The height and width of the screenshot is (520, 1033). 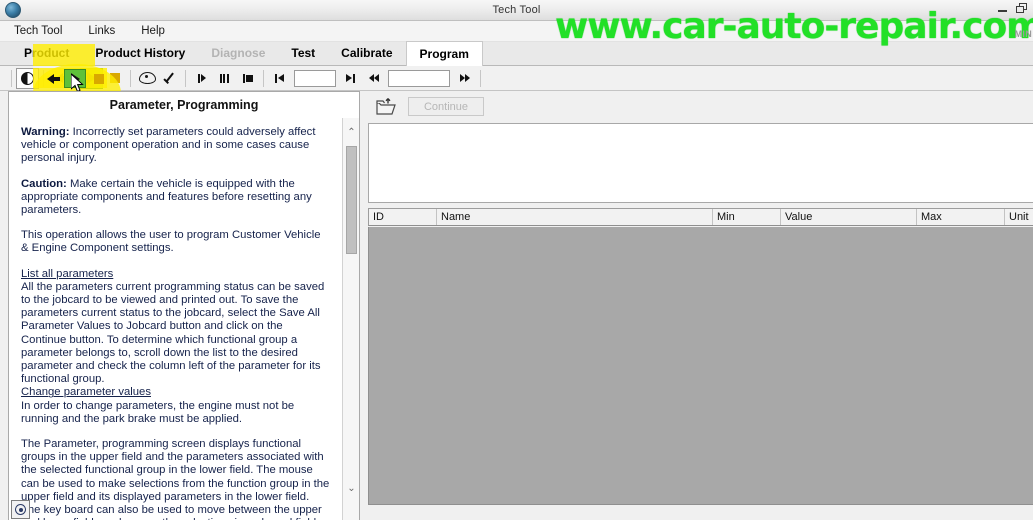 I want to click on menu-bar: Tech Tool Links Help, so click(x=516, y=31).